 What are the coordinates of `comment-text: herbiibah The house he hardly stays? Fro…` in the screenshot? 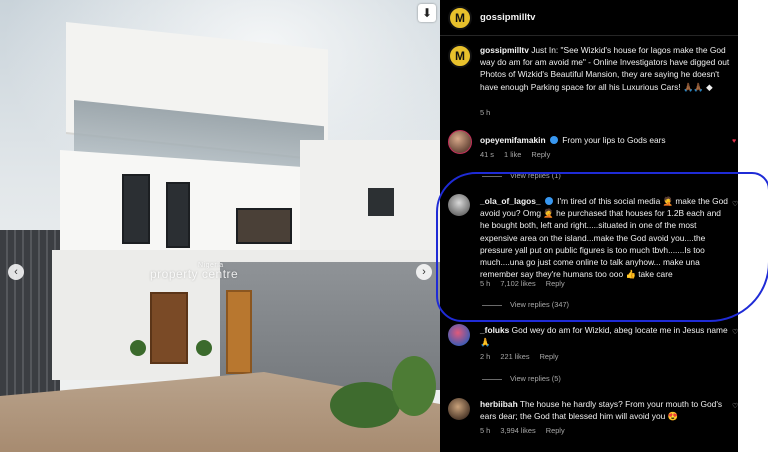 It's located at (605, 410).